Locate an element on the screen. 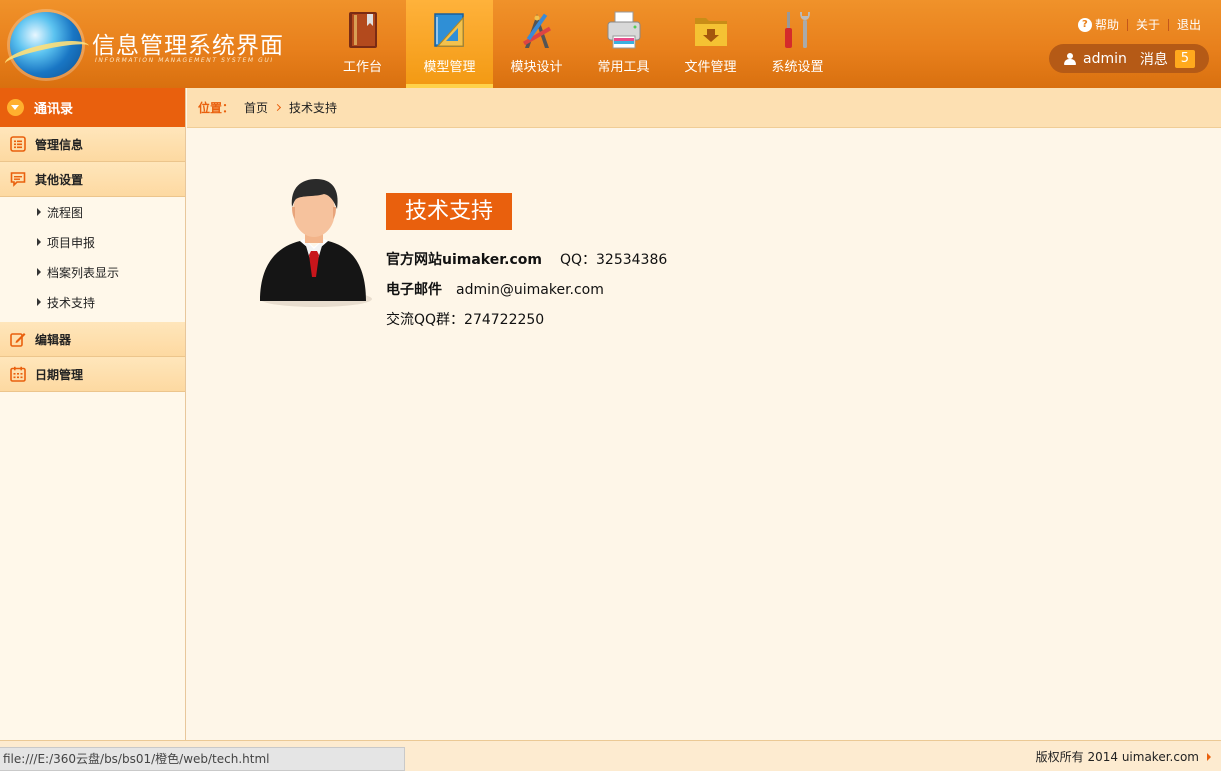 The image size is (1221, 771). nav-workbench: 工作台 is located at coordinates (362, 44).